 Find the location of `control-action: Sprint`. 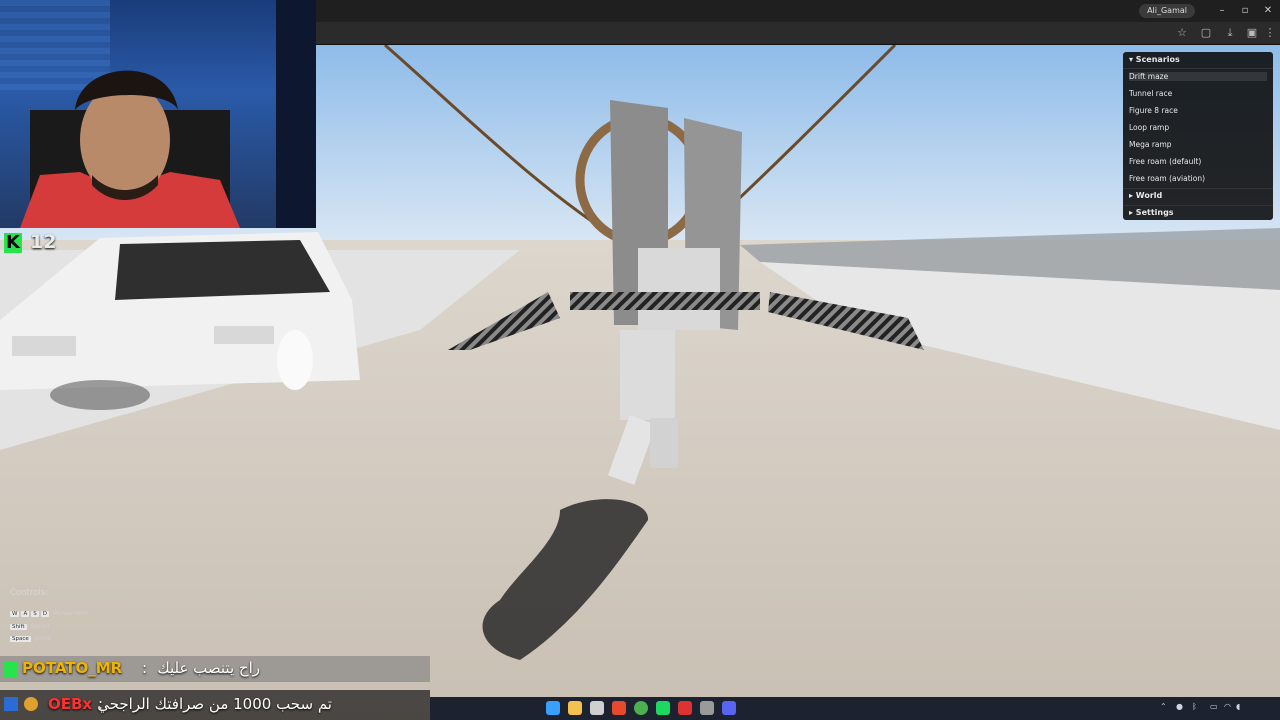

control-action: Sprint is located at coordinates (40, 626).